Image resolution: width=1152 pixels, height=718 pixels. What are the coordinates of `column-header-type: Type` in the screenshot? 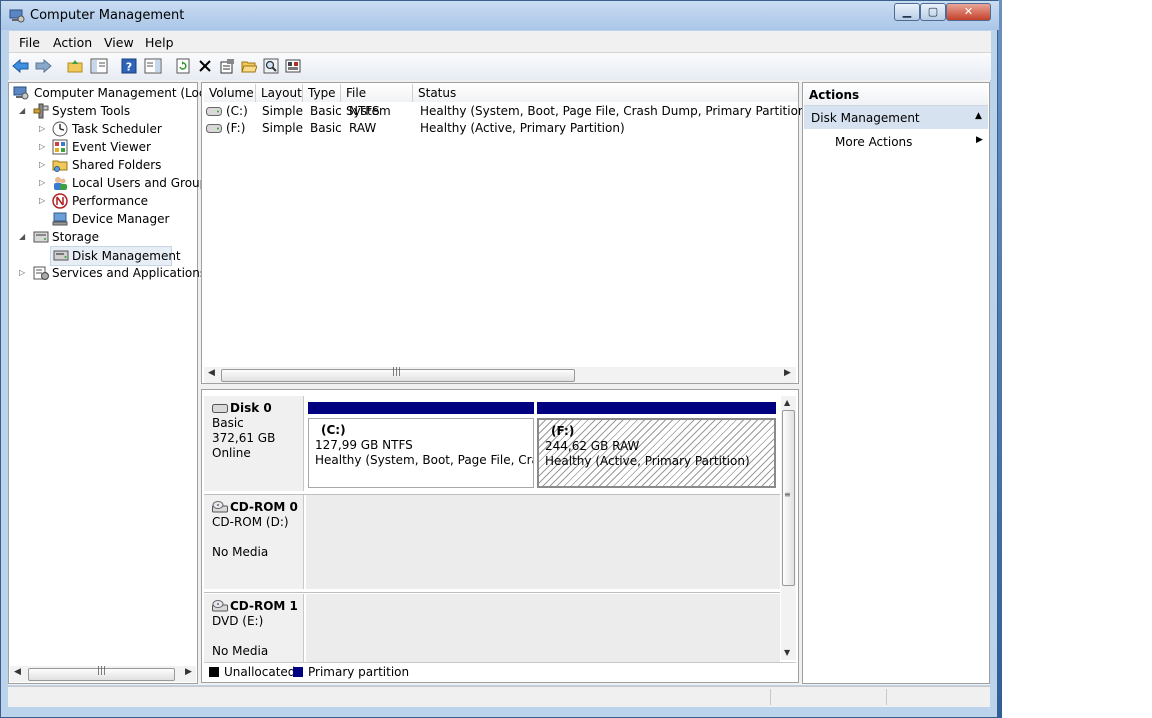 It's located at (322, 93).